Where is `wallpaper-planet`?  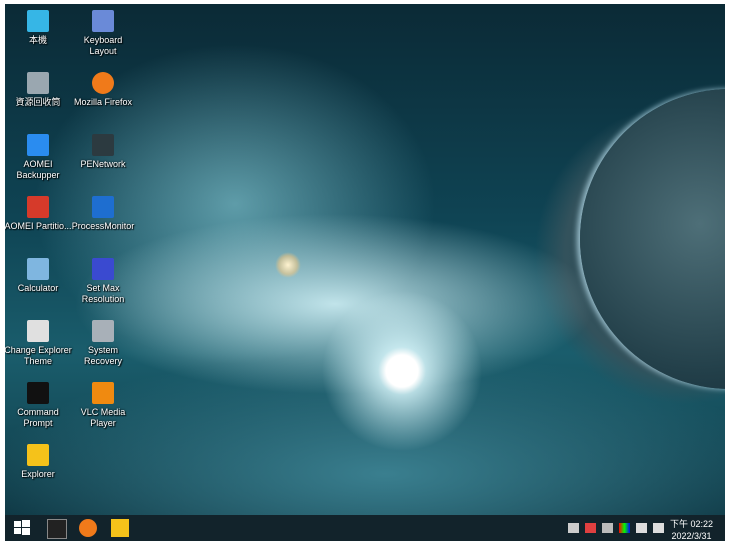
wallpaper-planet is located at coordinates (652, 239).